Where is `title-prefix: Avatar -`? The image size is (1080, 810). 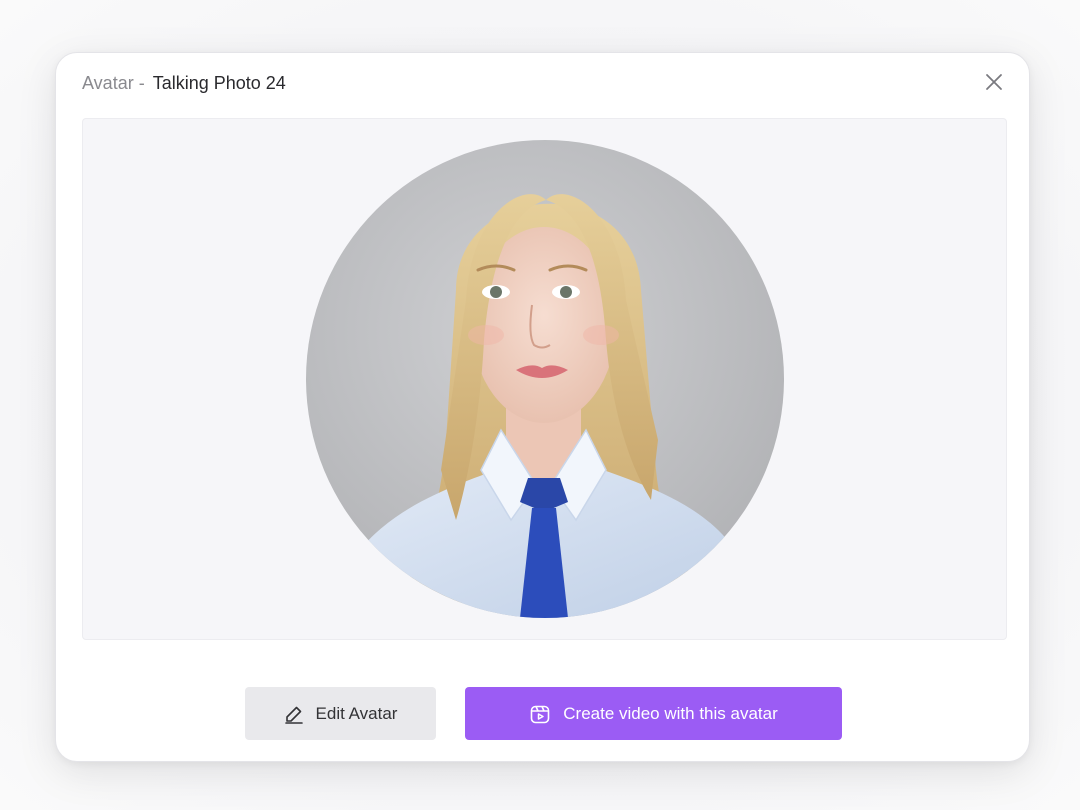 title-prefix: Avatar - is located at coordinates (113, 82).